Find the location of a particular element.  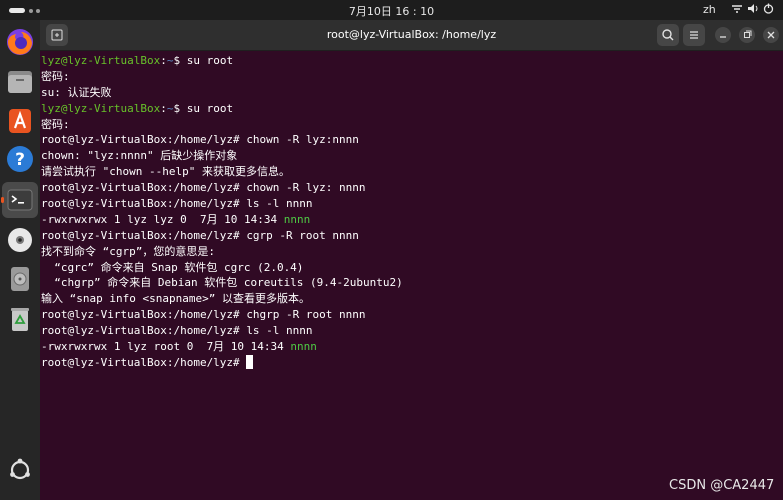

terminal-line: root@lyz-VirtualBox:/home/lyz# is located at coordinates (222, 362).